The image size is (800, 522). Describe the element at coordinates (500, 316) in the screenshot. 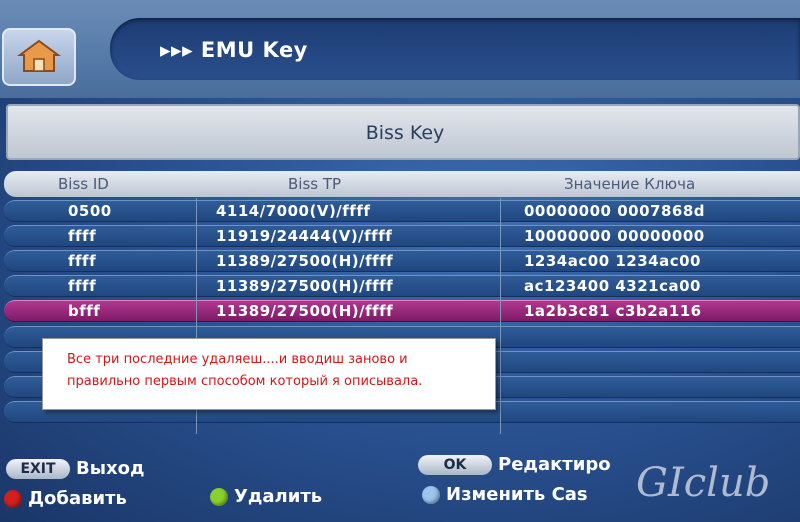

I see `column-divider` at that location.